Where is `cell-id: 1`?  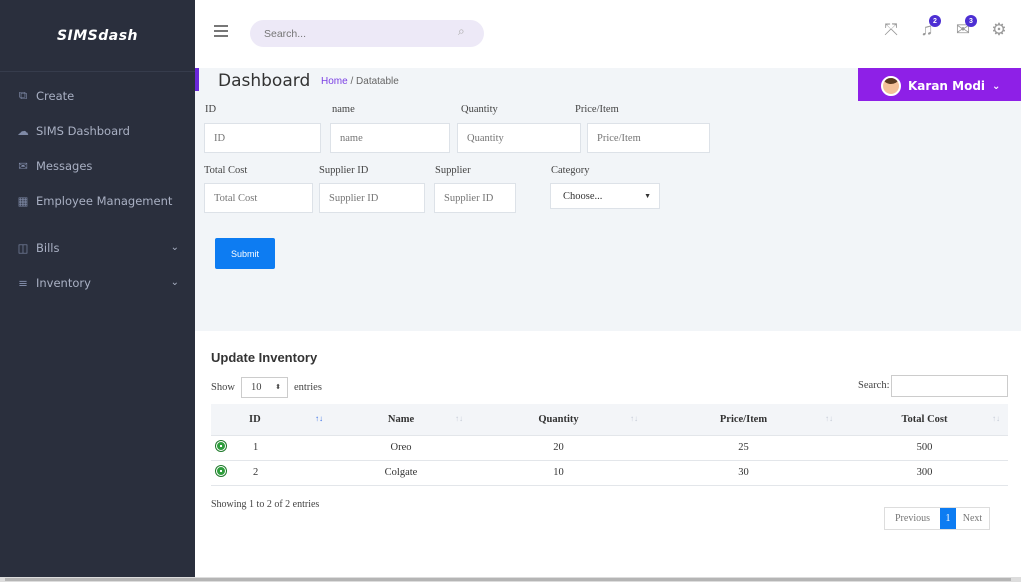 cell-id: 1 is located at coordinates (281, 447).